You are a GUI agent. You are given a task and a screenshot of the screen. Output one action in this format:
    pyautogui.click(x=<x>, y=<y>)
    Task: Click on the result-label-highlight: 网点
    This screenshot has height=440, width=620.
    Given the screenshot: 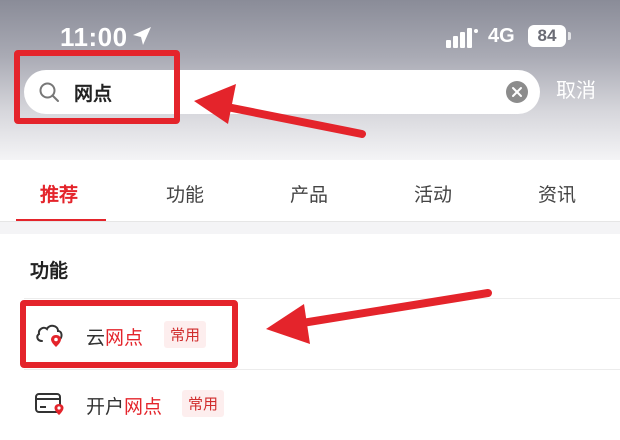 What is the action you would take?
    pyautogui.click(x=143, y=407)
    